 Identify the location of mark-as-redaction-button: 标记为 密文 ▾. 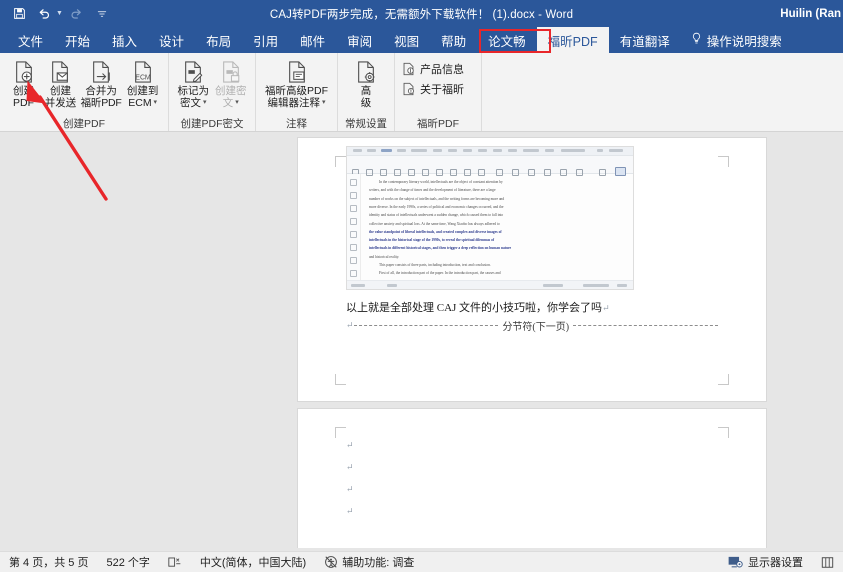
(193, 83).